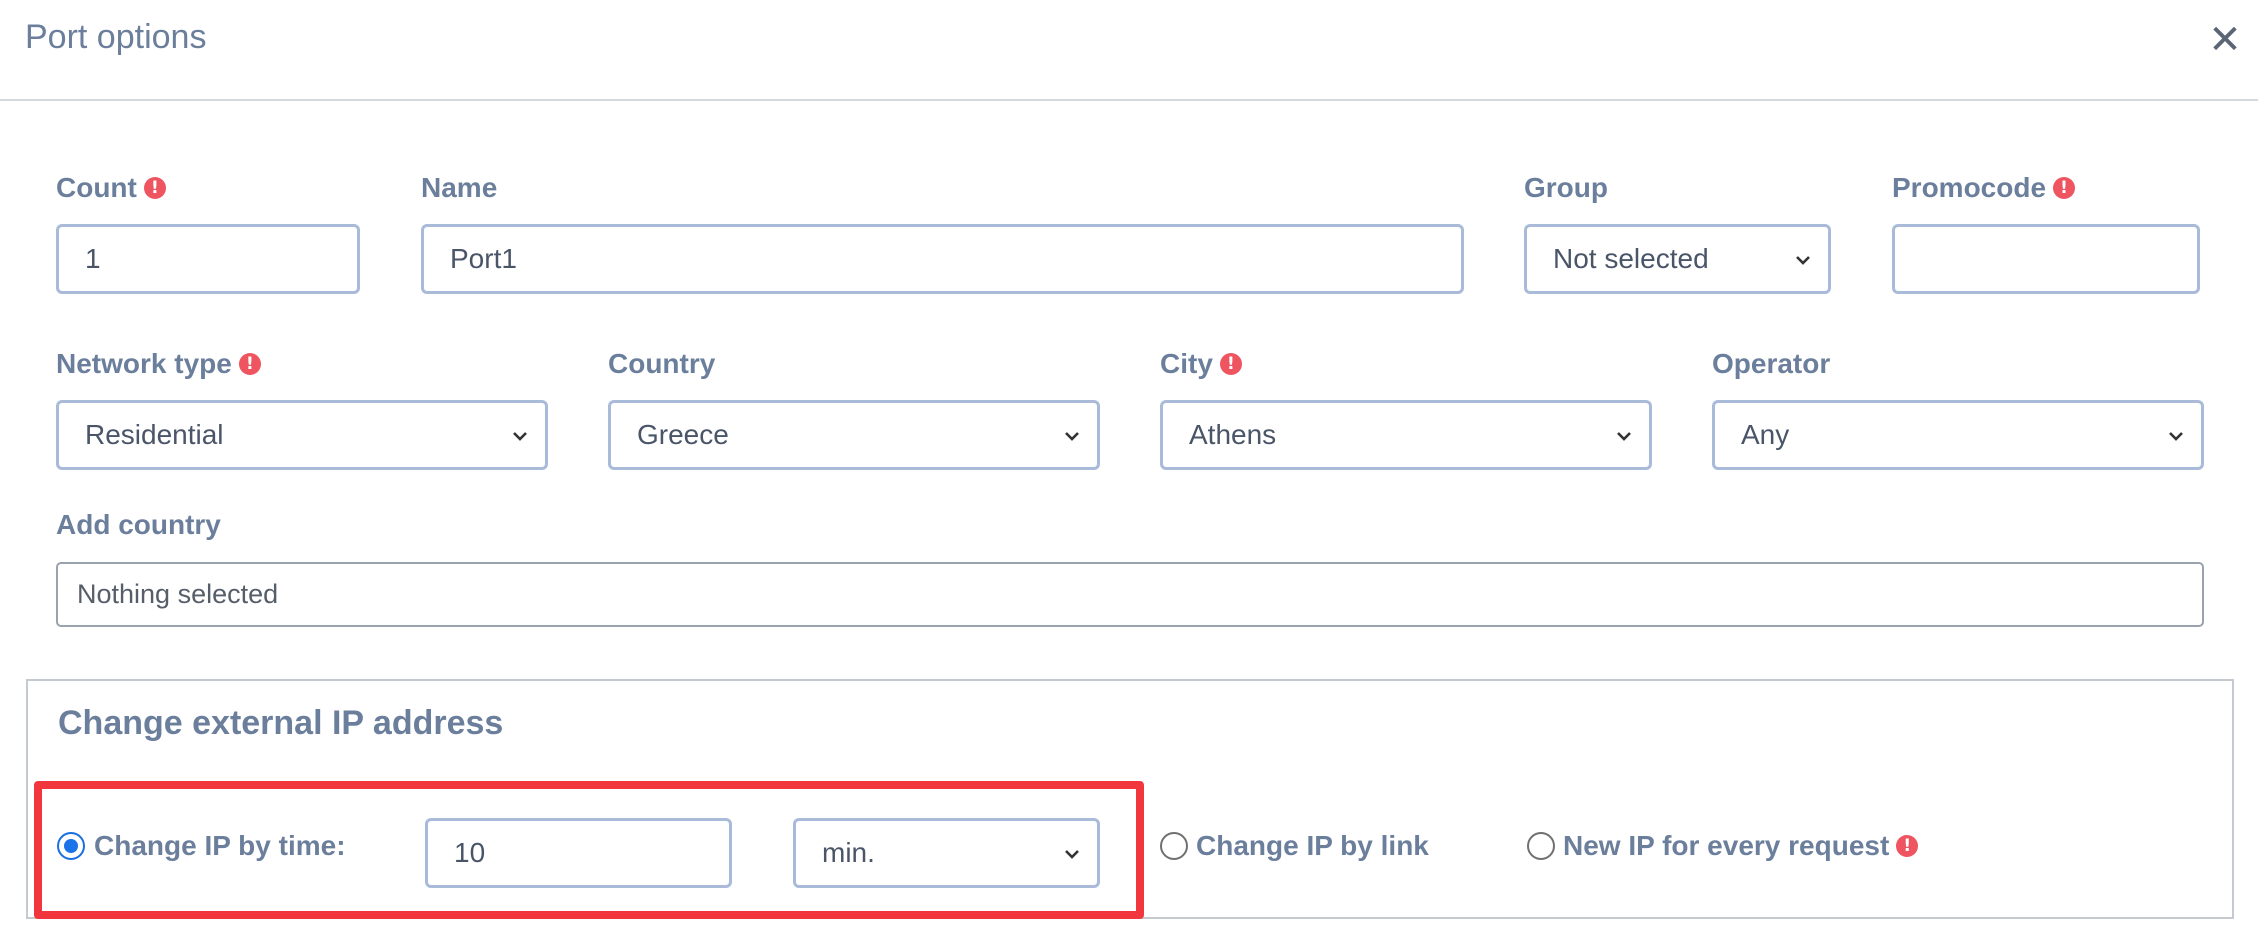 The height and width of the screenshot is (940, 2258). What do you see at coordinates (946, 853) in the screenshot?
I see `ip-change-unit-select: min.` at bounding box center [946, 853].